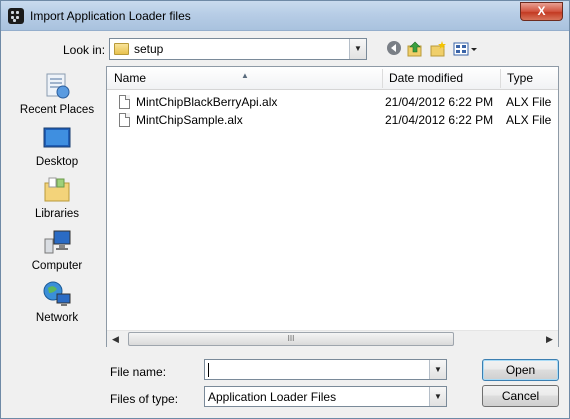 The height and width of the screenshot is (419, 570). I want to click on place-recent-places: Recent Places, so click(57, 93).